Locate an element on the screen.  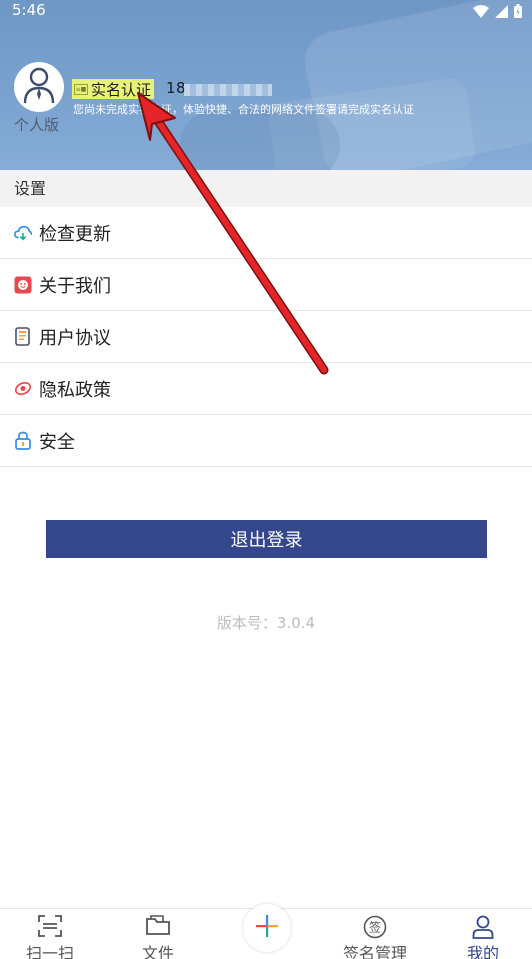
user-avatar-icon is located at coordinates (39, 87).